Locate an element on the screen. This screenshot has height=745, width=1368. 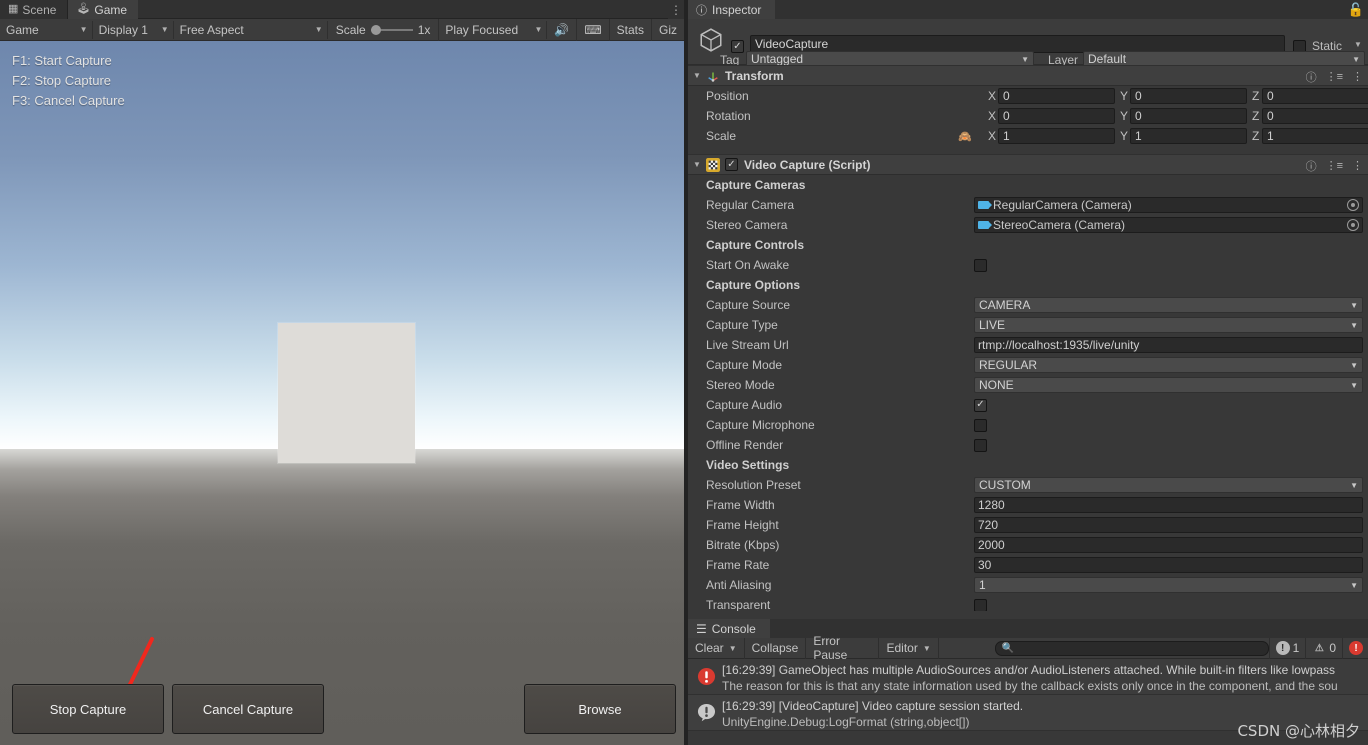
vc-row-capture-mode: Capture Mode REGULAR ▼ is located at coordinates (1028, 365).